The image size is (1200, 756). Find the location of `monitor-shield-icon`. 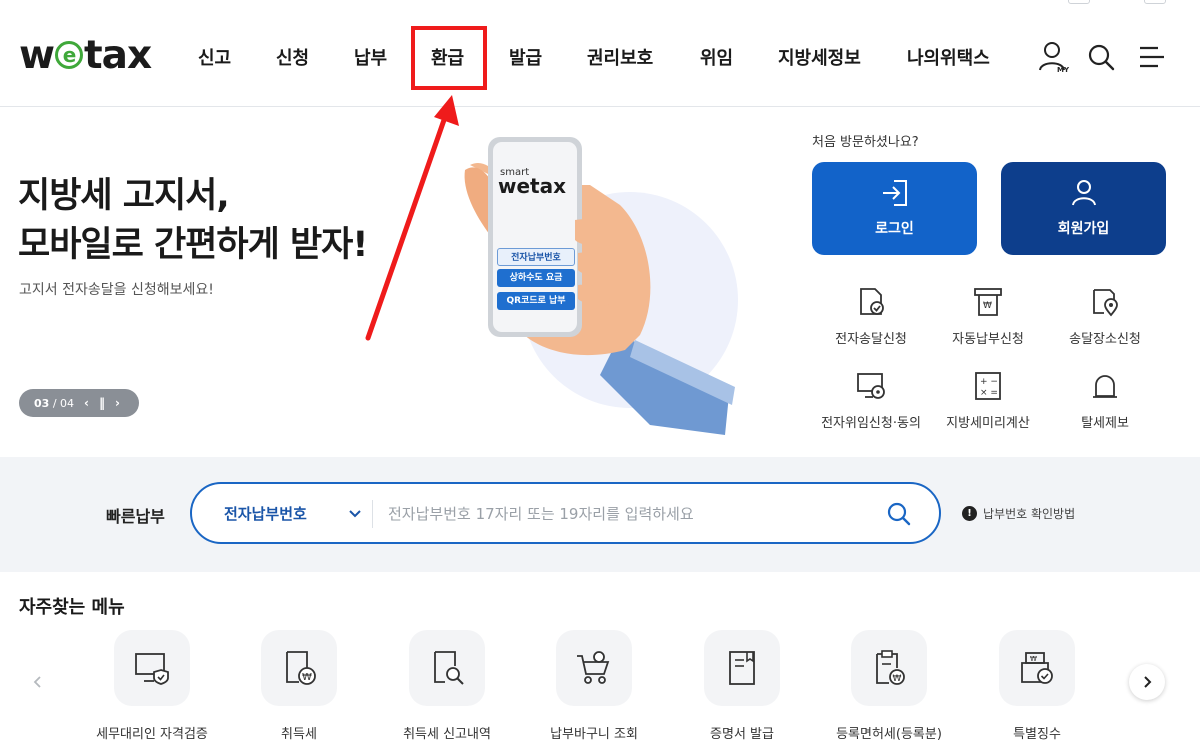

monitor-shield-icon is located at coordinates (152, 669).